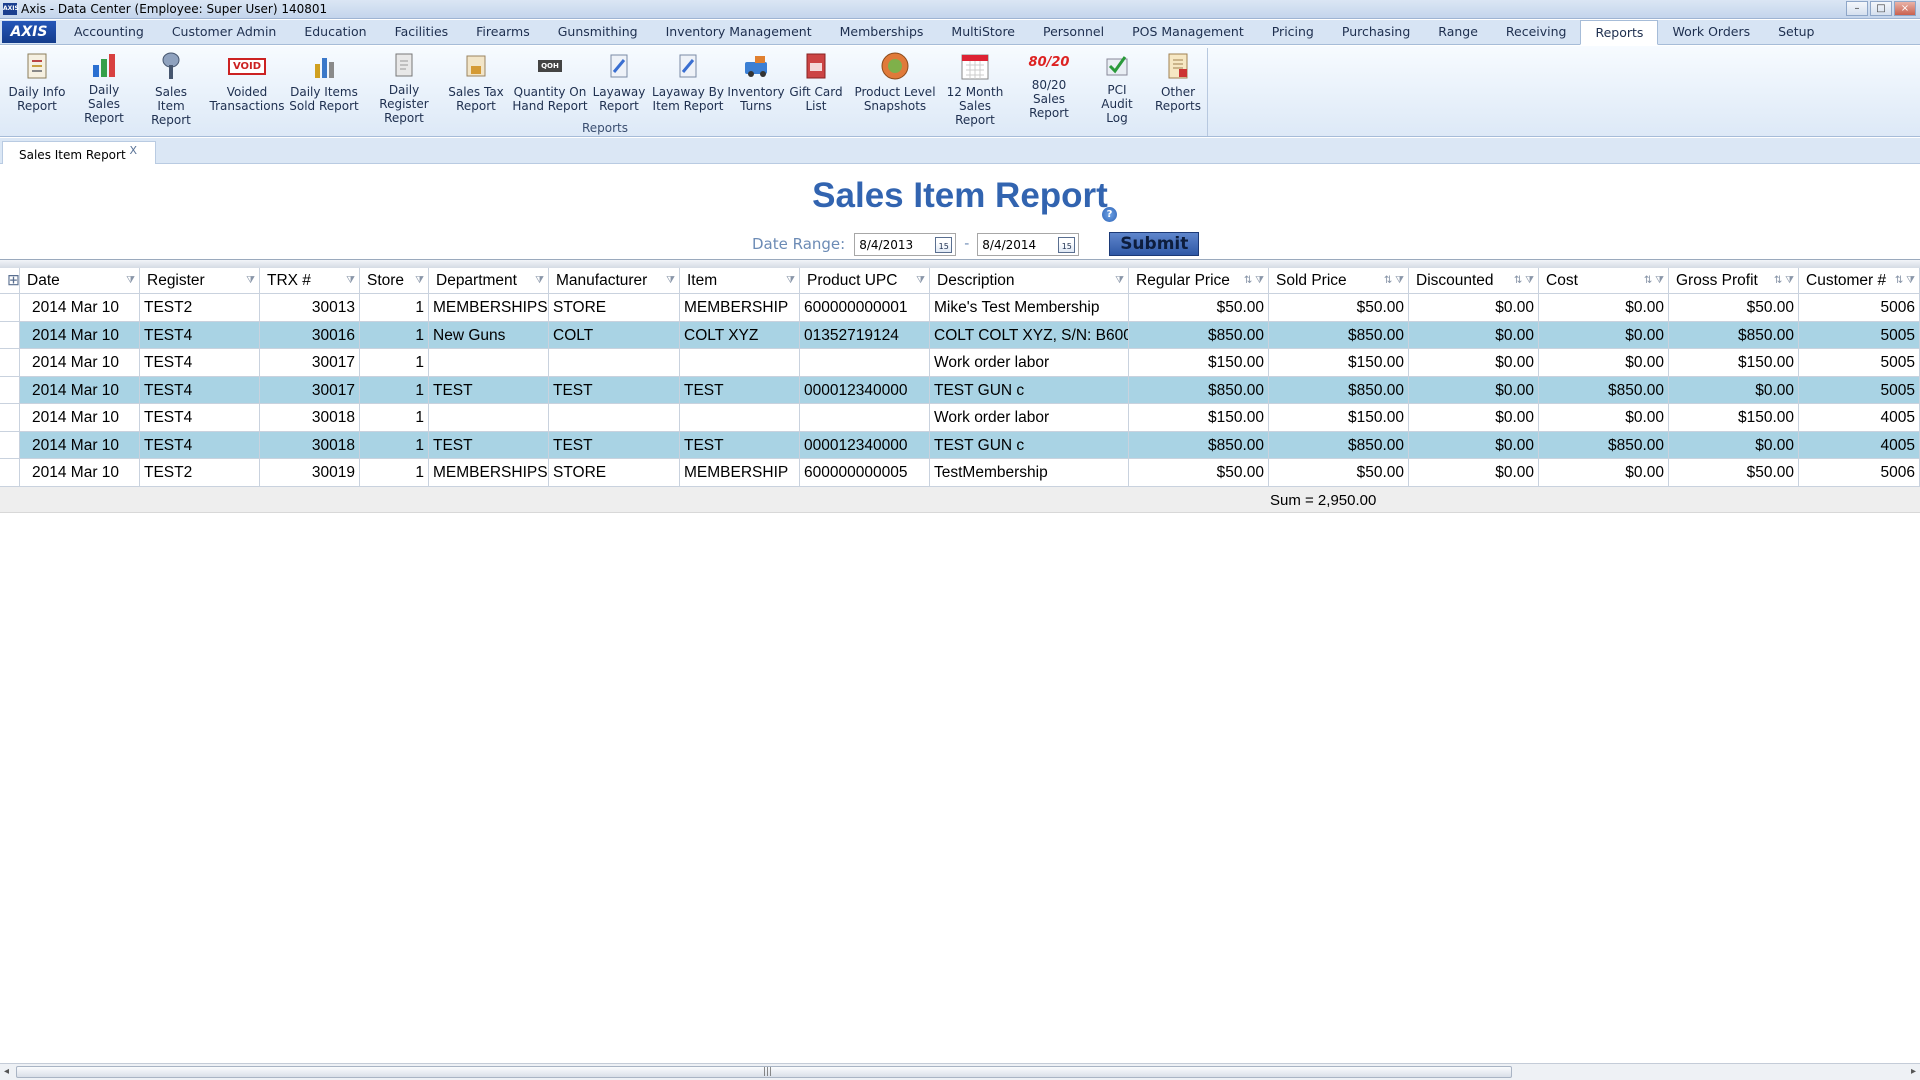 Image resolution: width=1920 pixels, height=1080 pixels. I want to click on start-date-field: 8/4/2013 15, so click(905, 244).